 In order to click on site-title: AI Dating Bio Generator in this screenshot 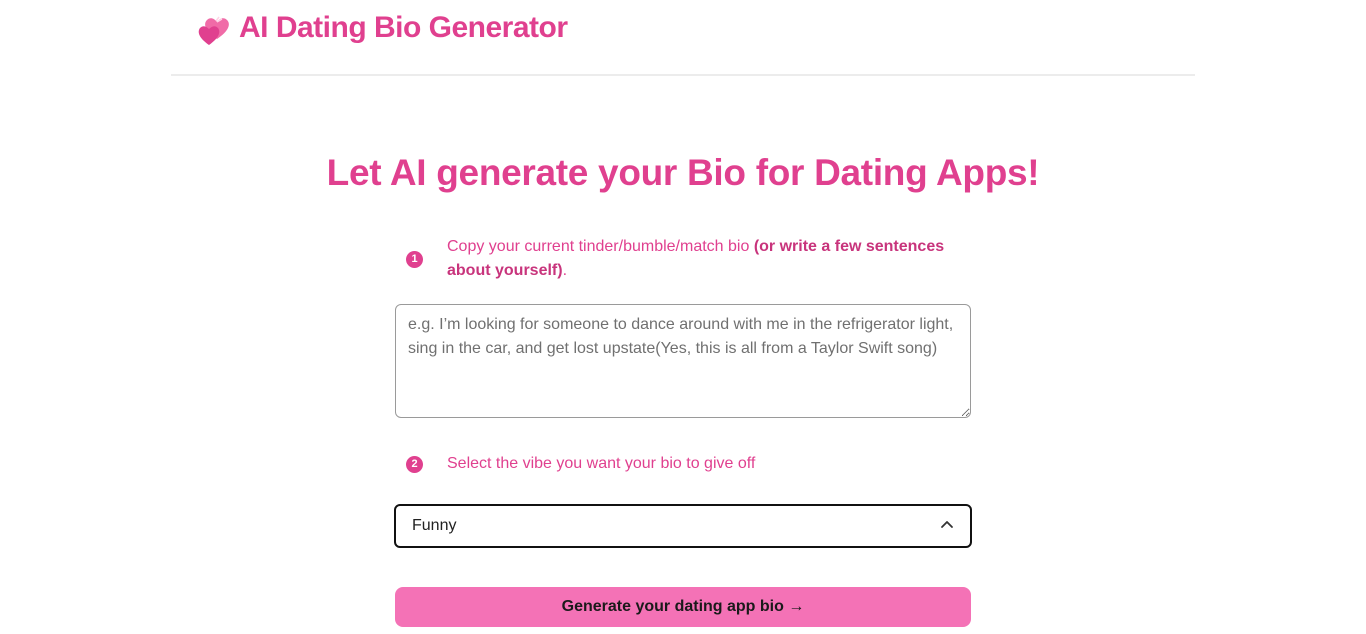, I will do `click(403, 27)`.